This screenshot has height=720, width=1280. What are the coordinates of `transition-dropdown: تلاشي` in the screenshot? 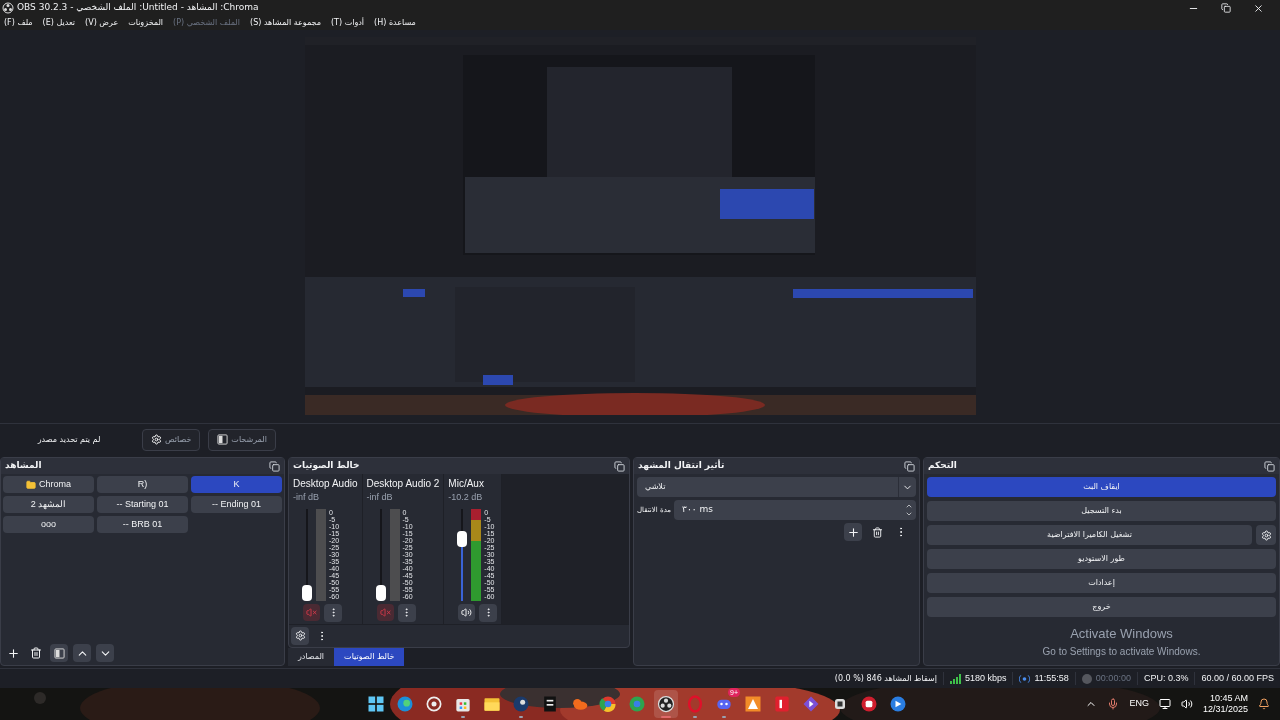 It's located at (776, 487).